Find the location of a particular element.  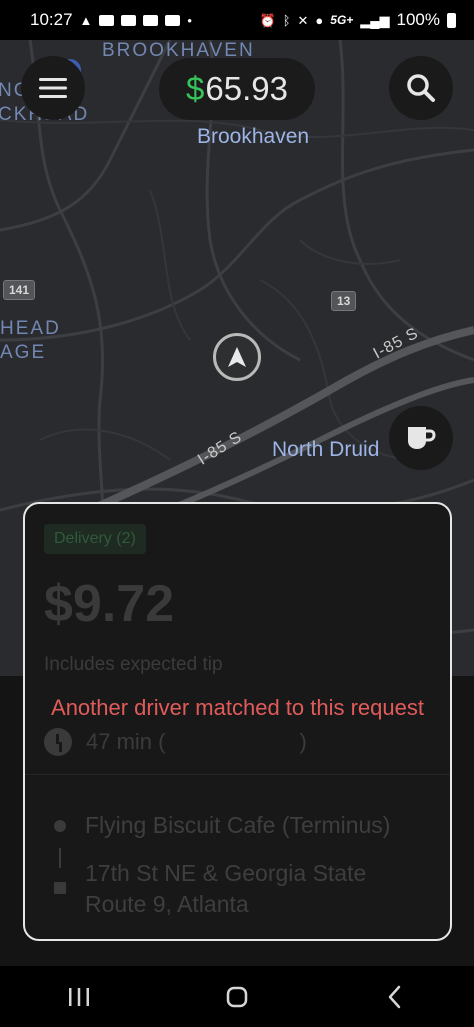

youtube-notification-icon is located at coordinates (129, 20).